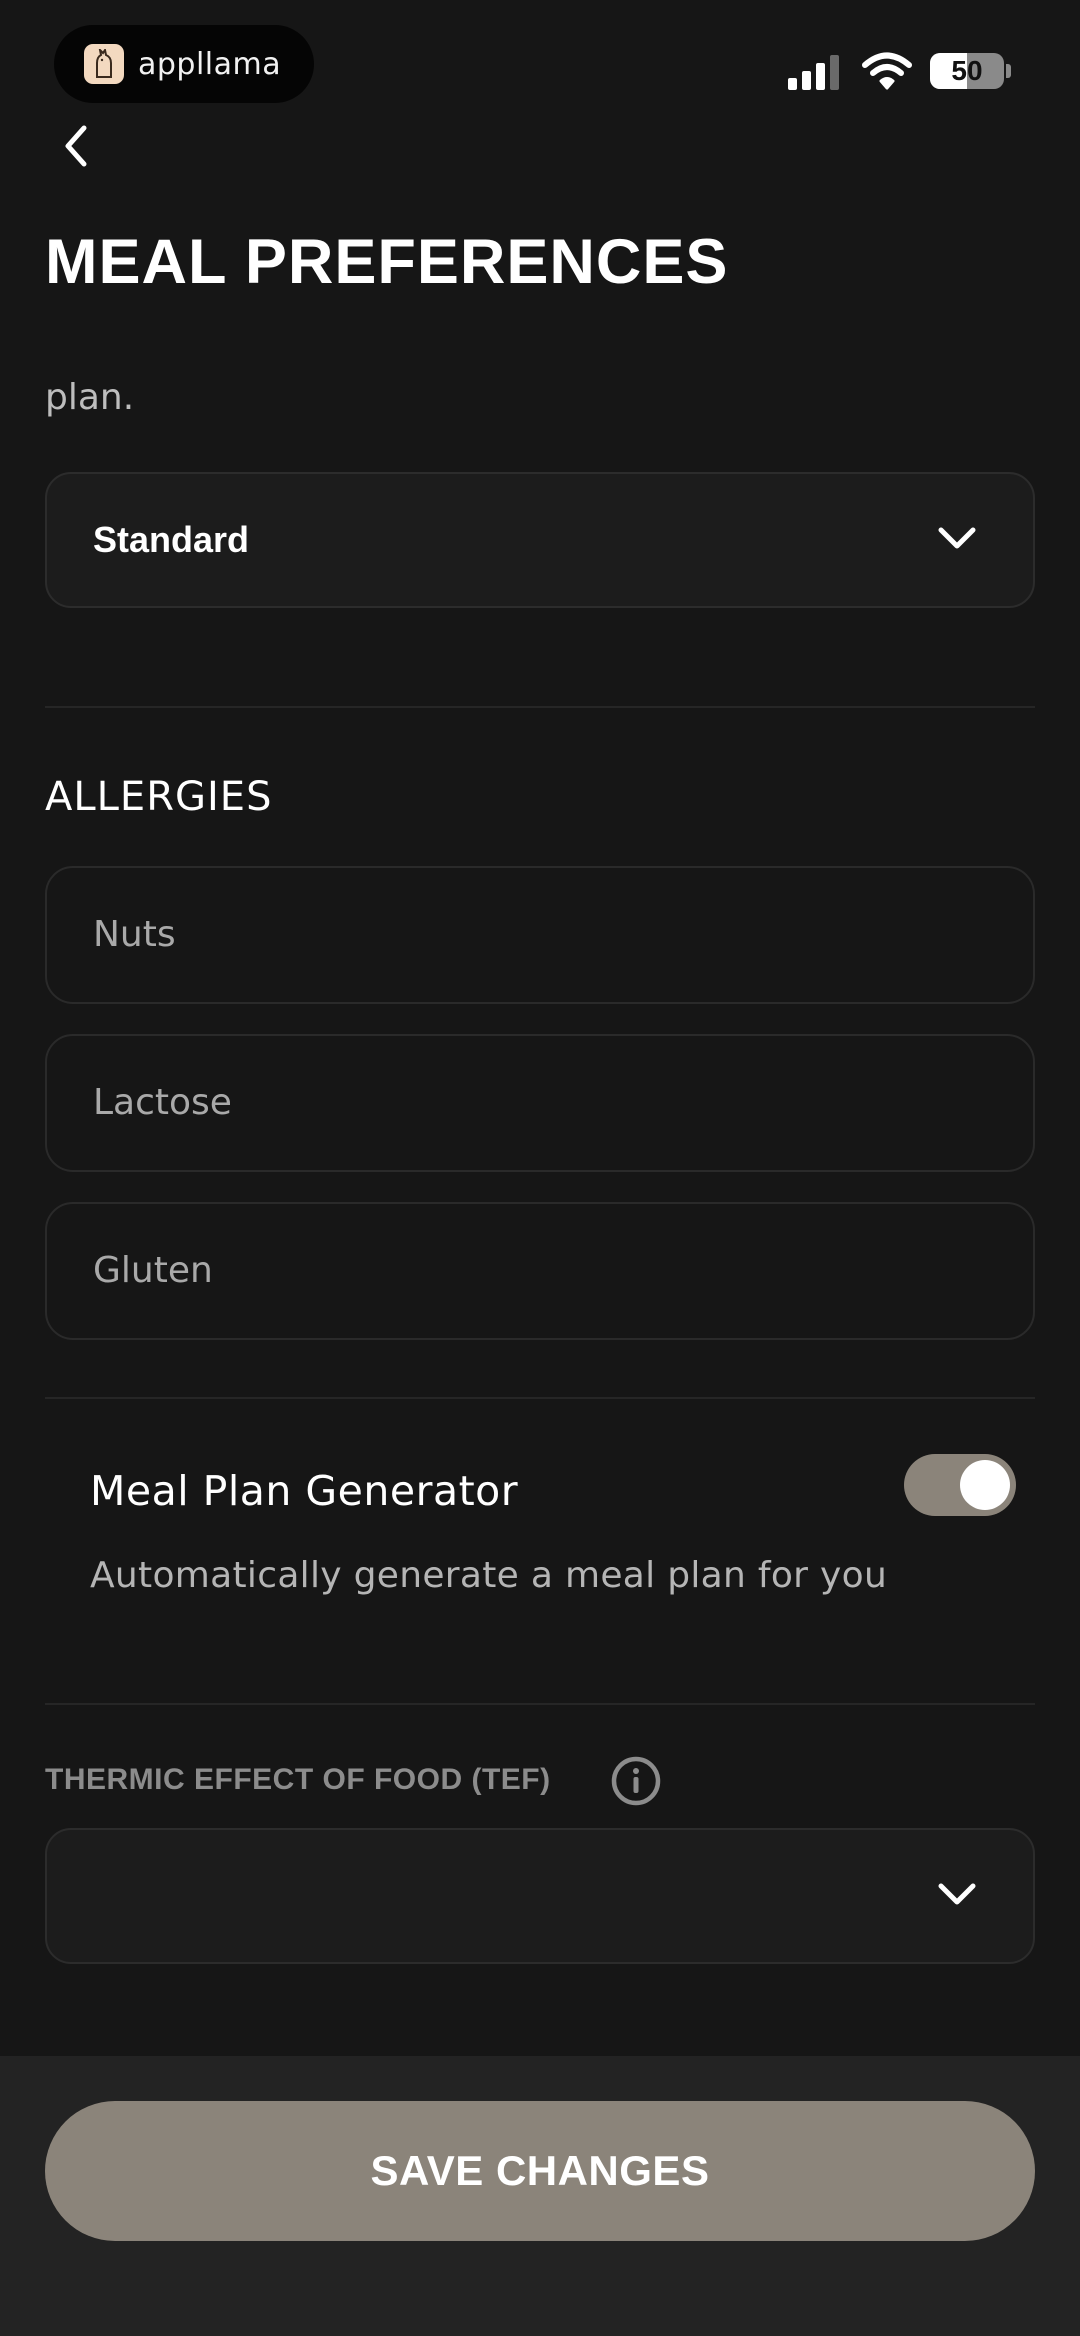 The image size is (1080, 2336). I want to click on app-name: appllama, so click(210, 64).